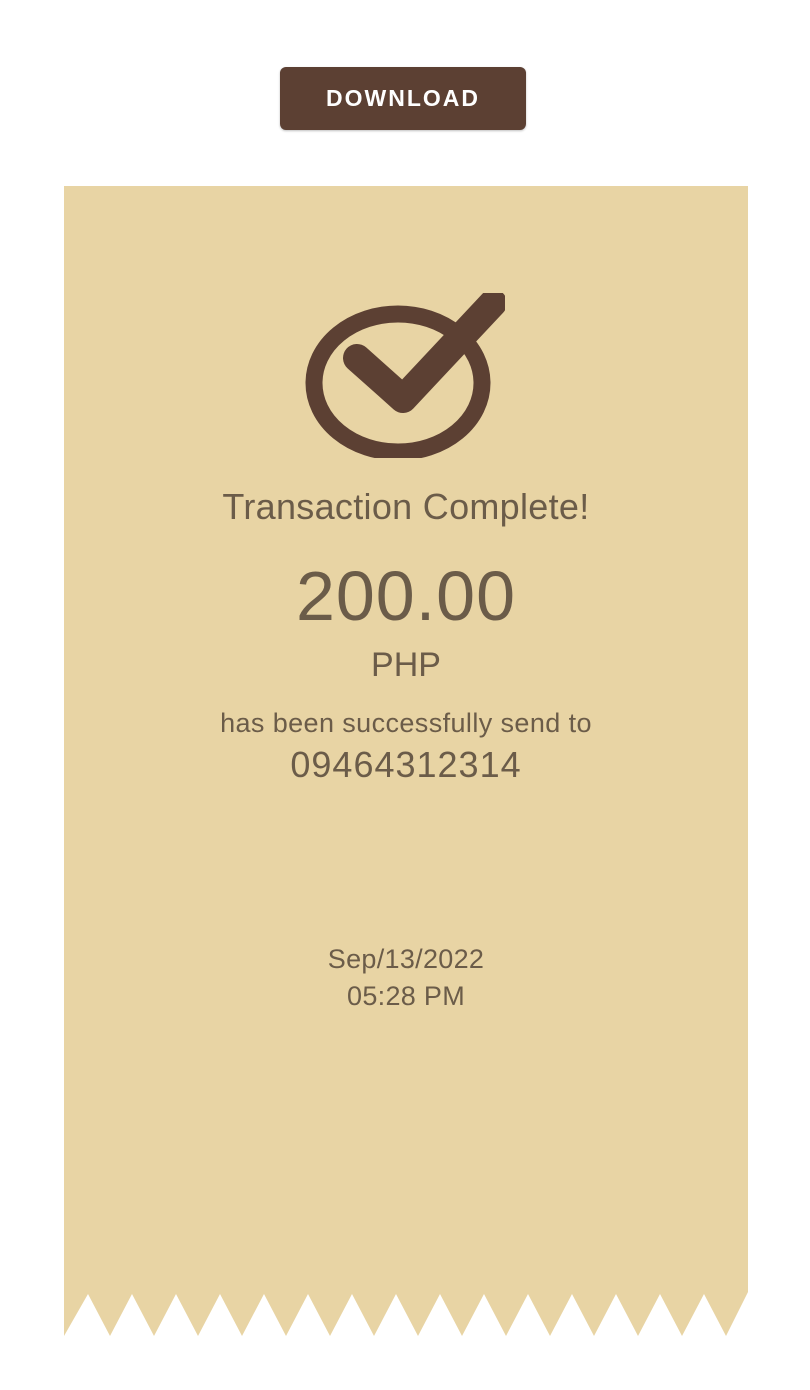 Image resolution: width=810 pixels, height=1390 pixels. What do you see at coordinates (406, 723) in the screenshot?
I see `success-message: has been successfully send to` at bounding box center [406, 723].